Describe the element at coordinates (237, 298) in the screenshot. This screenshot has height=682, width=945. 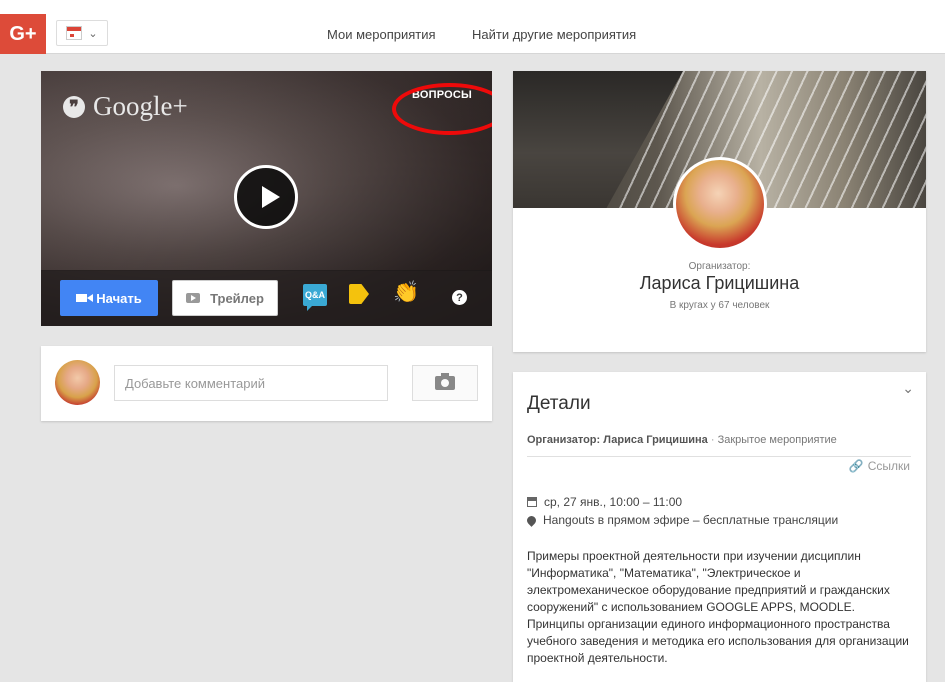
I see `trailer-button-label: Трейлер` at that location.